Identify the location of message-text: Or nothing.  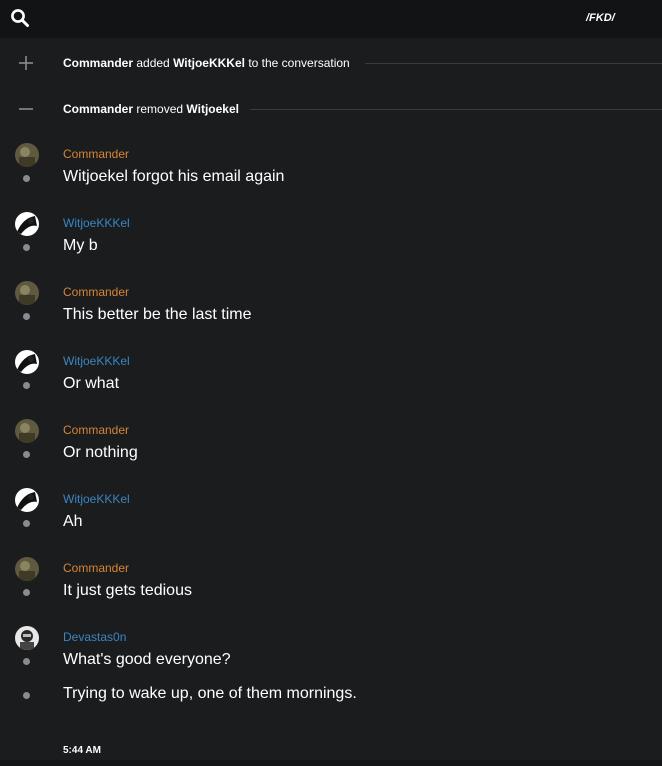
(100, 452).